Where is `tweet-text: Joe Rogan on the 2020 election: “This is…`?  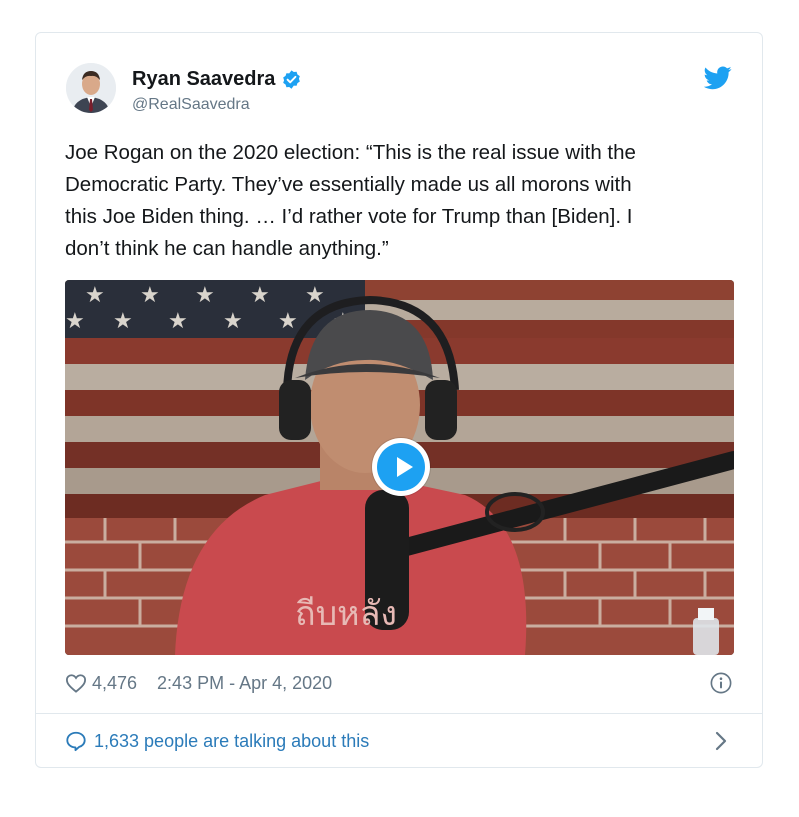 tweet-text: Joe Rogan on the 2020 election: “This is… is located at coordinates (350, 200).